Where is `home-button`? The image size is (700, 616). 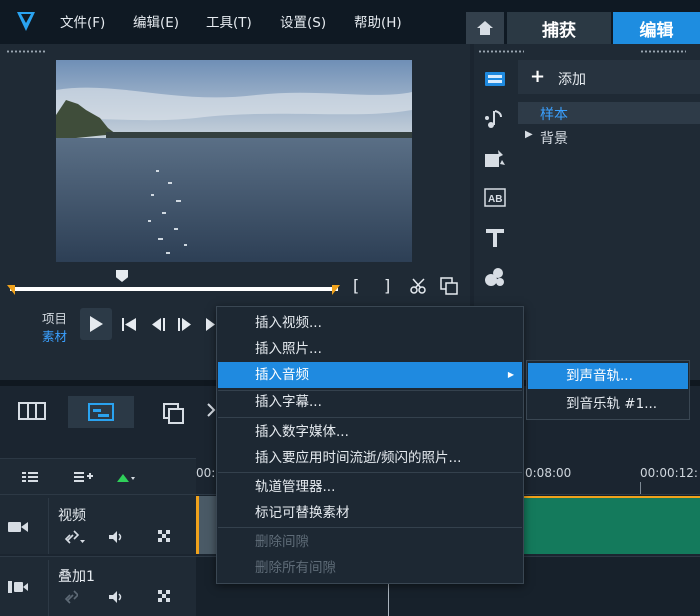
home-button is located at coordinates (485, 28).